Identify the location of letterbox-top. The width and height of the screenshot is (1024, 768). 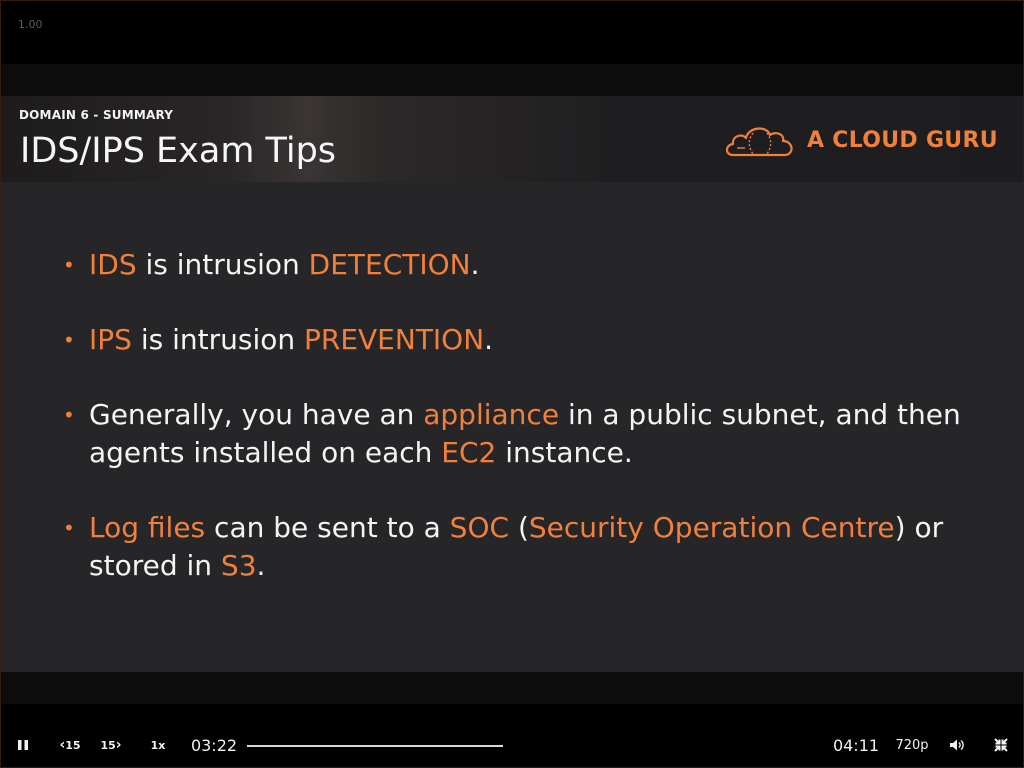
(512, 80).